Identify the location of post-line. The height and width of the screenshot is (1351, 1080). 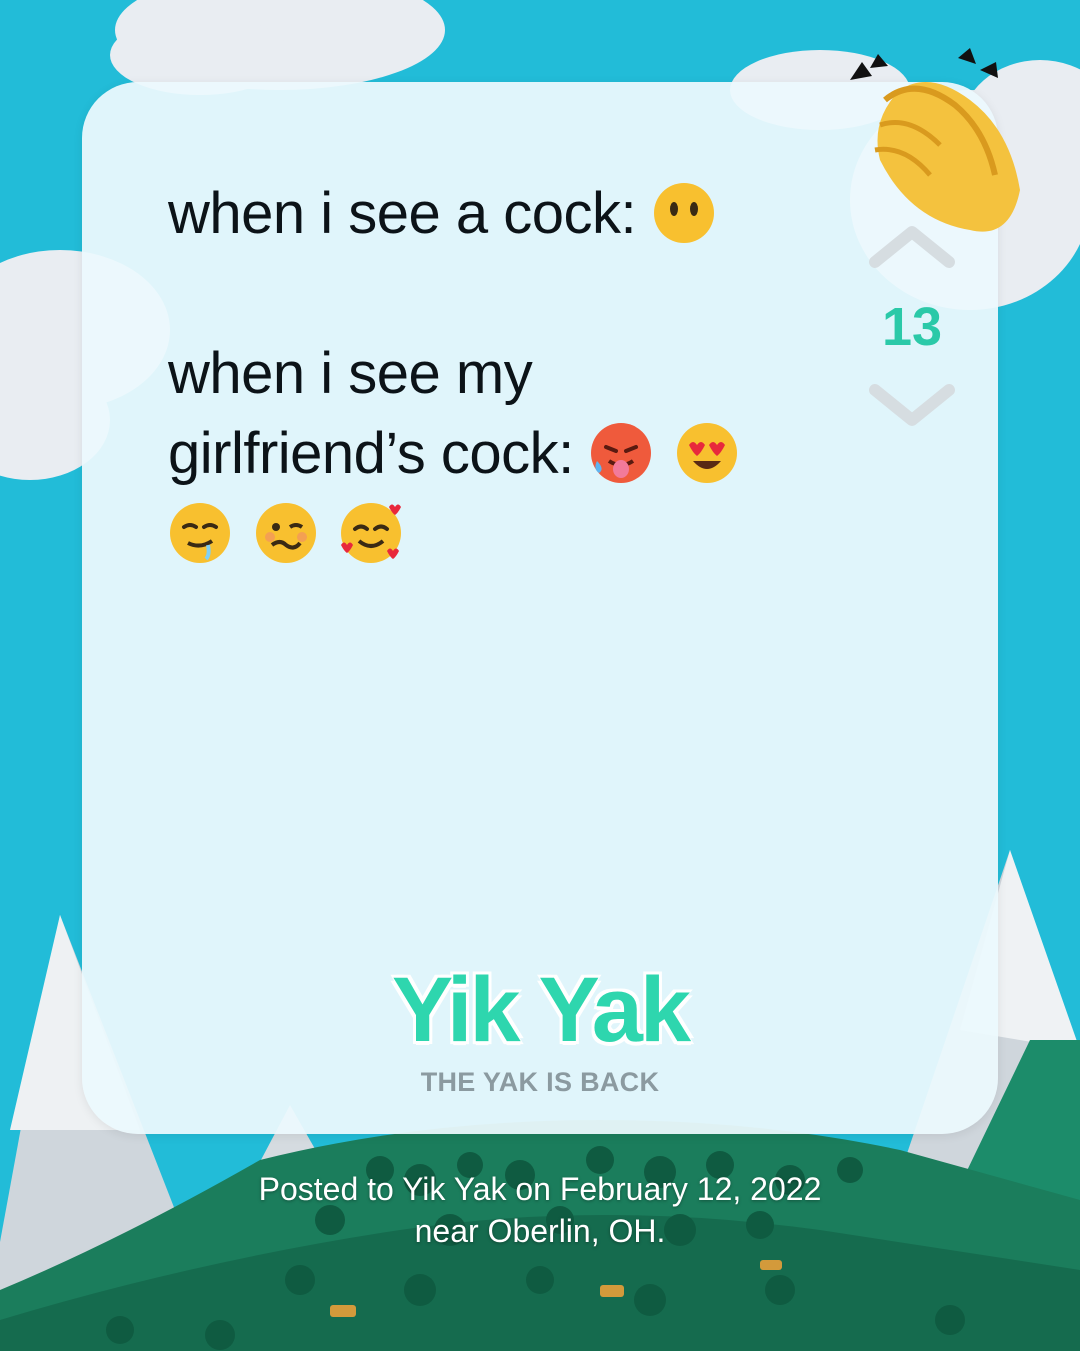
(498, 534).